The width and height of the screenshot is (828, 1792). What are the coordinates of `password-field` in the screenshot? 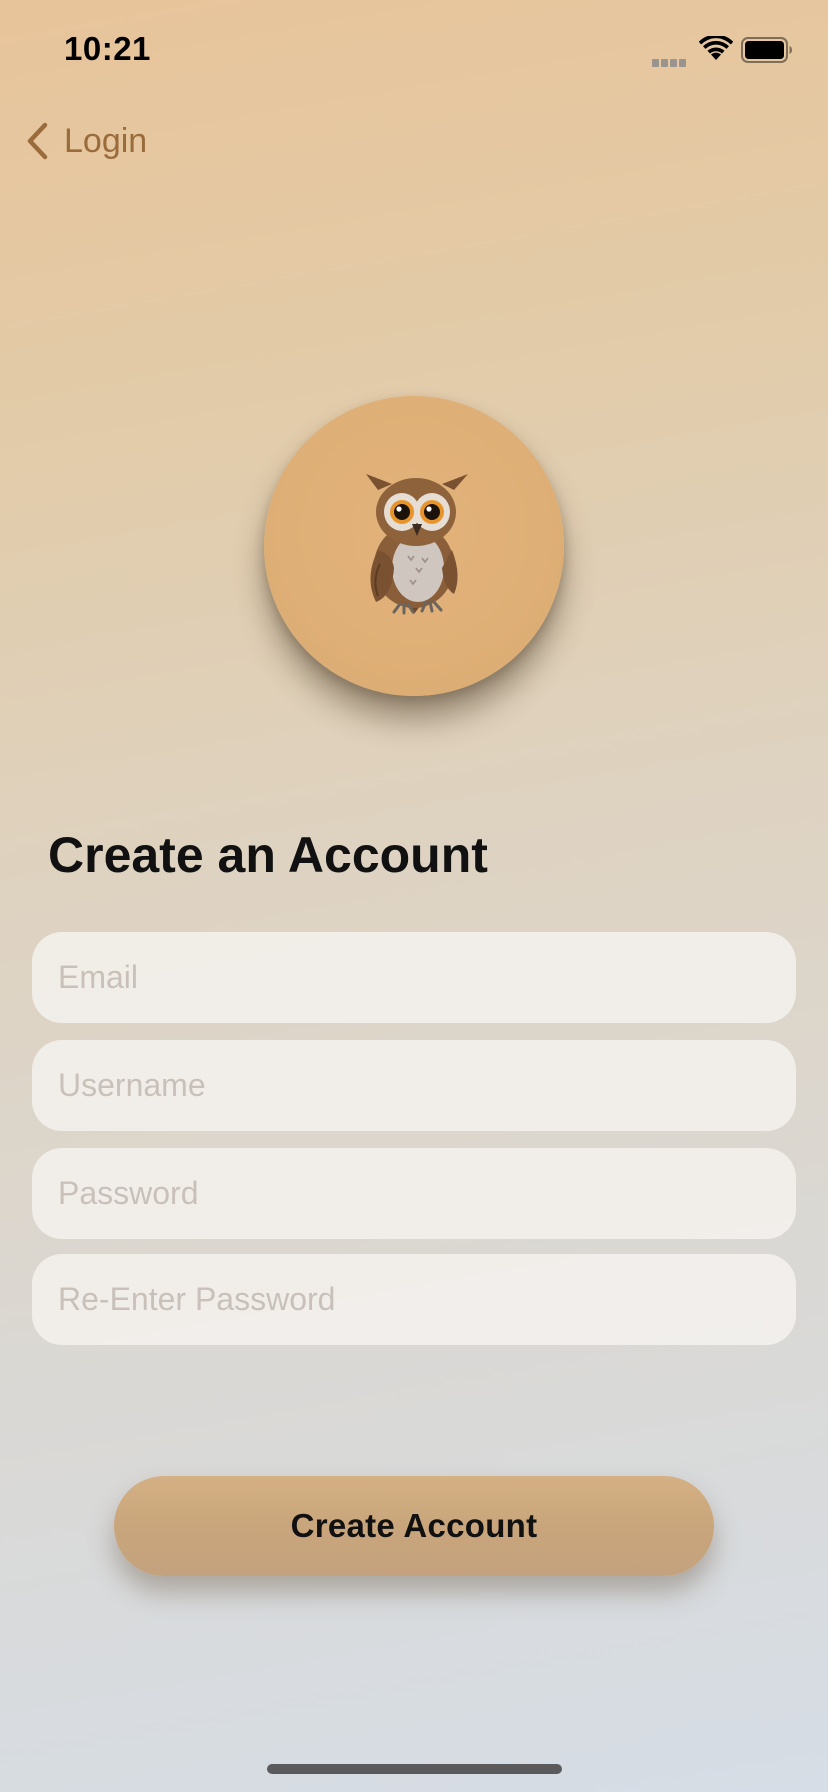 It's located at (414, 1193).